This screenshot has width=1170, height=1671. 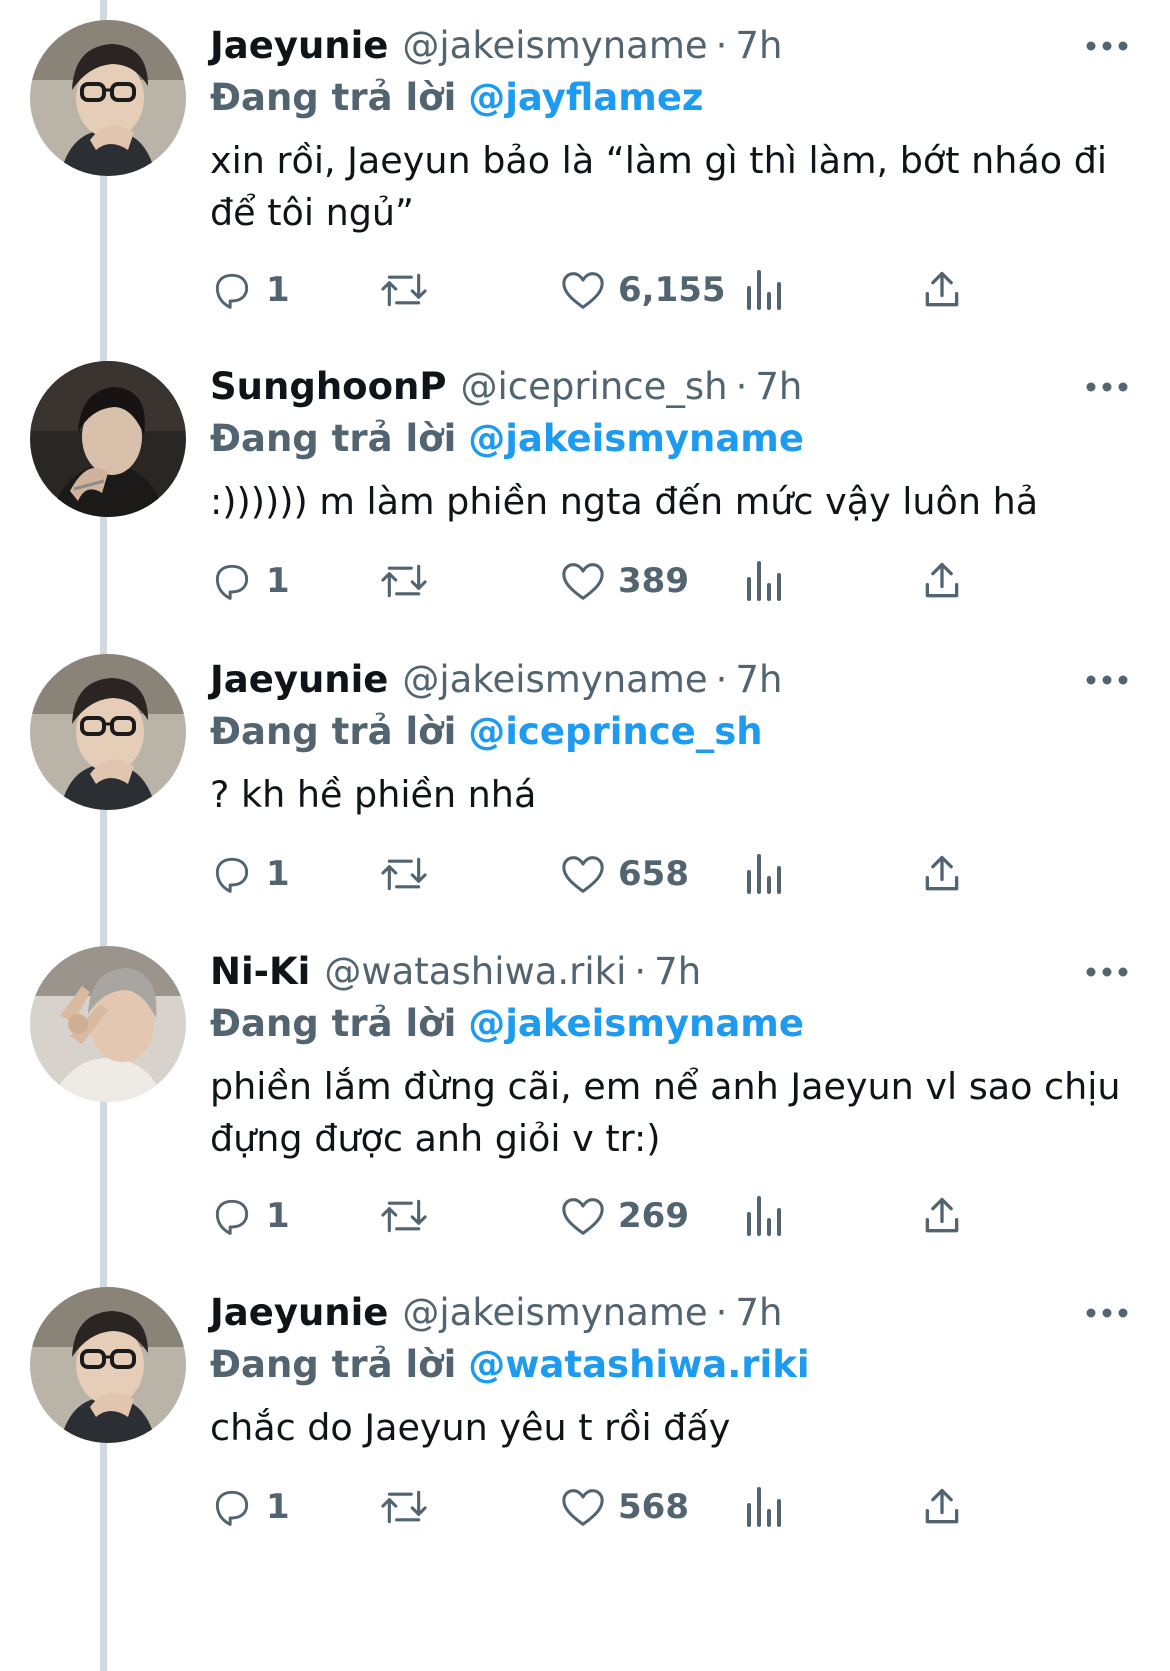 What do you see at coordinates (328, 387) in the screenshot?
I see `display-name: SunghoonP` at bounding box center [328, 387].